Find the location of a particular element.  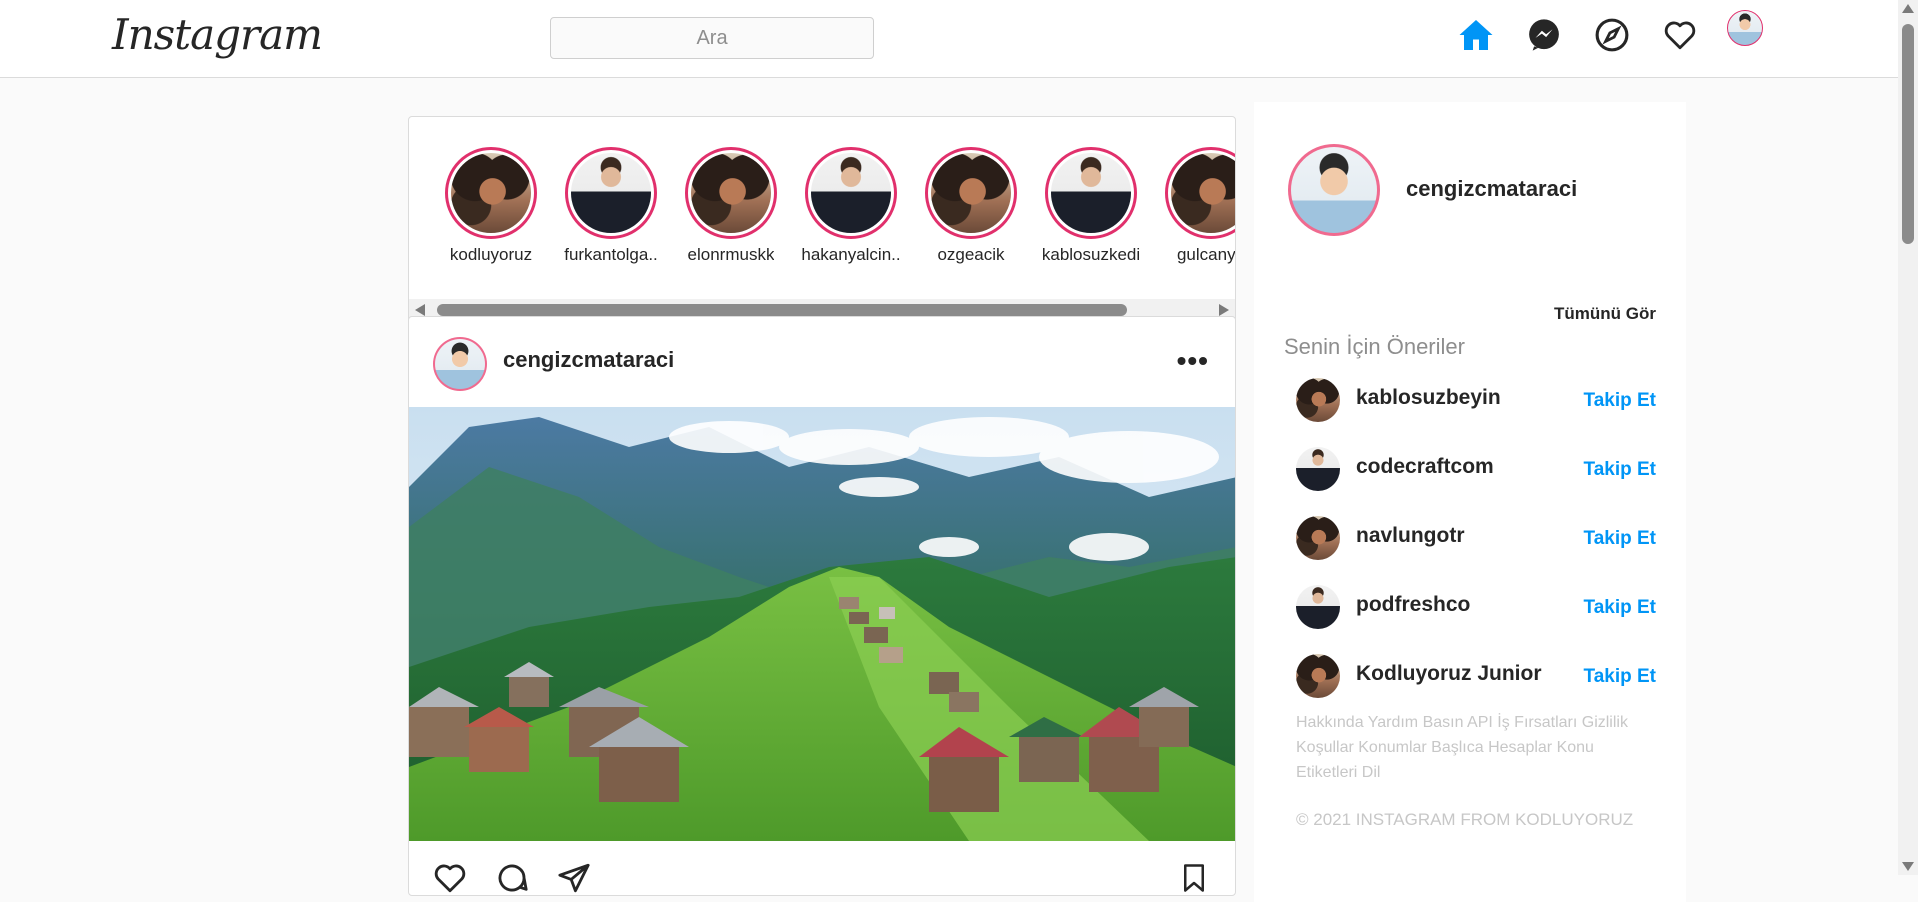

comment-icon is located at coordinates (512, 878).